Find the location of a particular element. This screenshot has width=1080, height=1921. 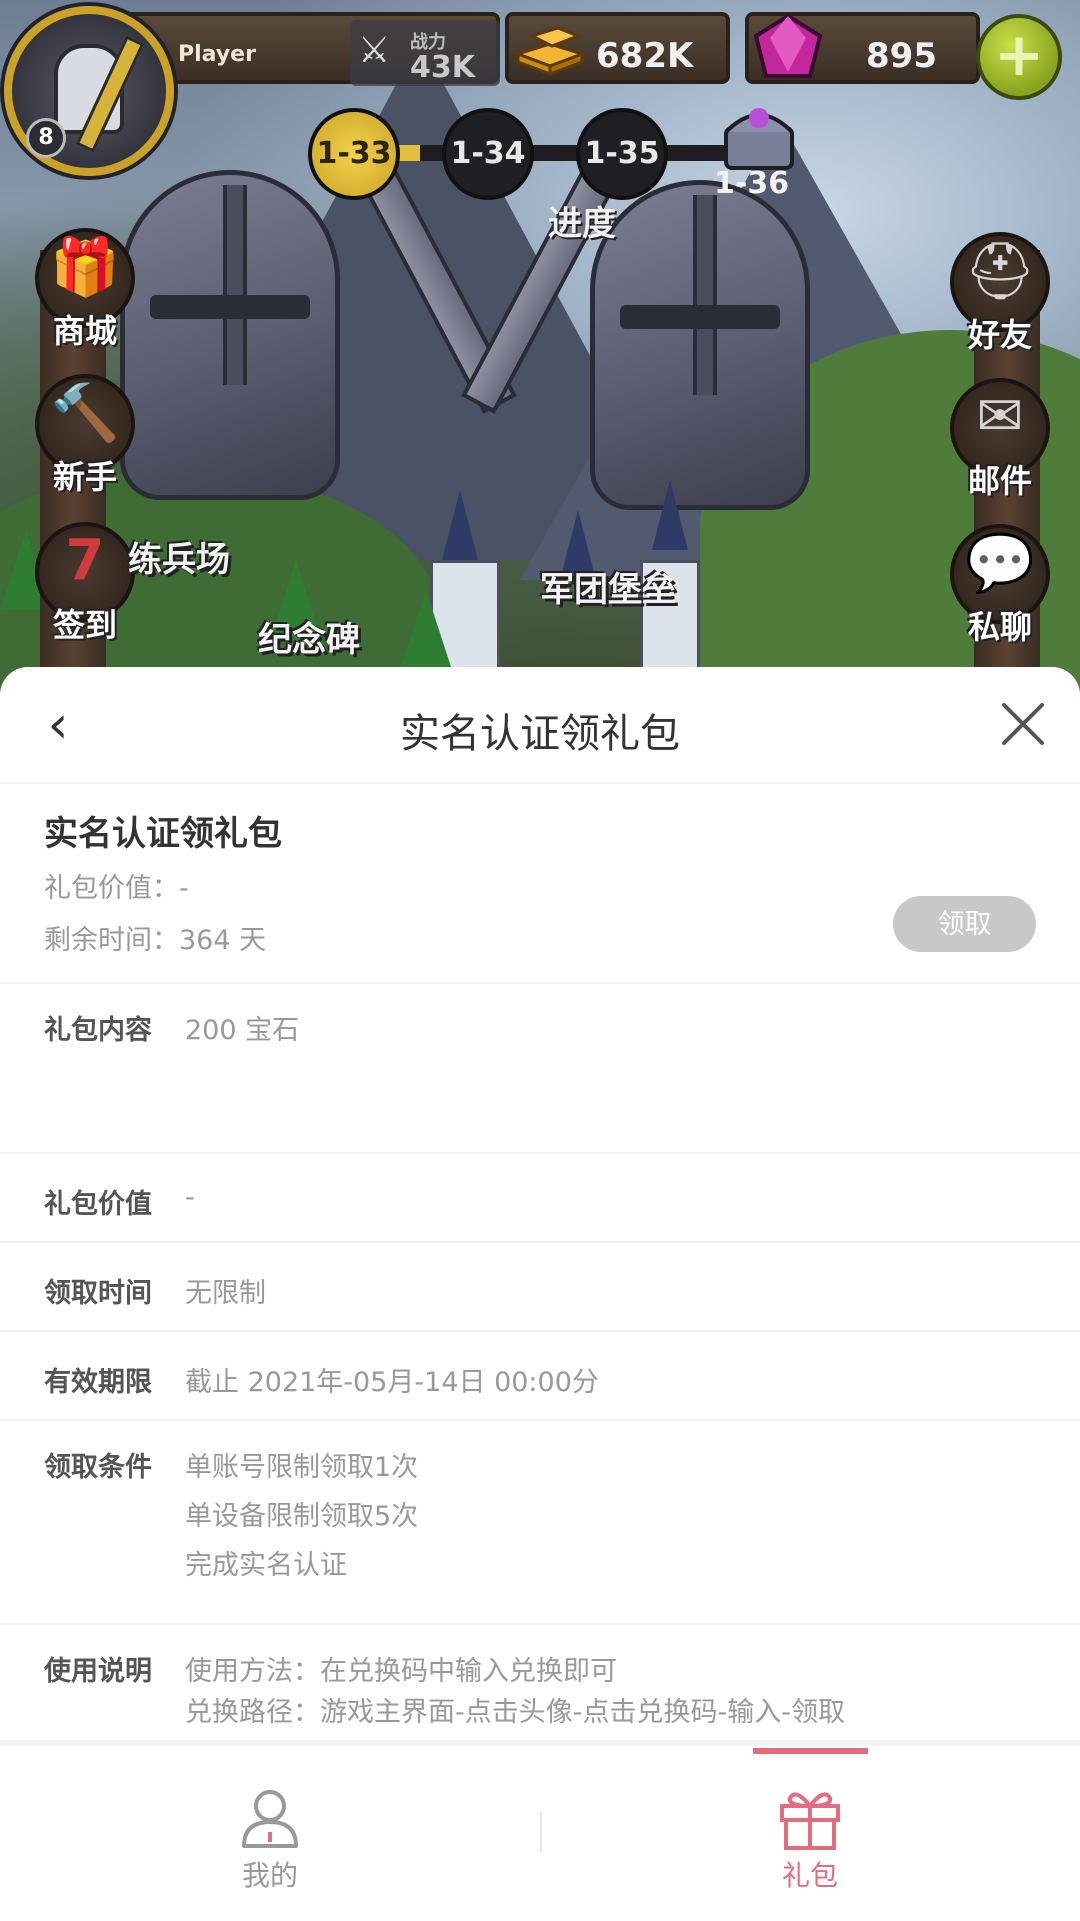

newbie-button: 🔨 新手 is located at coordinates (85, 435).